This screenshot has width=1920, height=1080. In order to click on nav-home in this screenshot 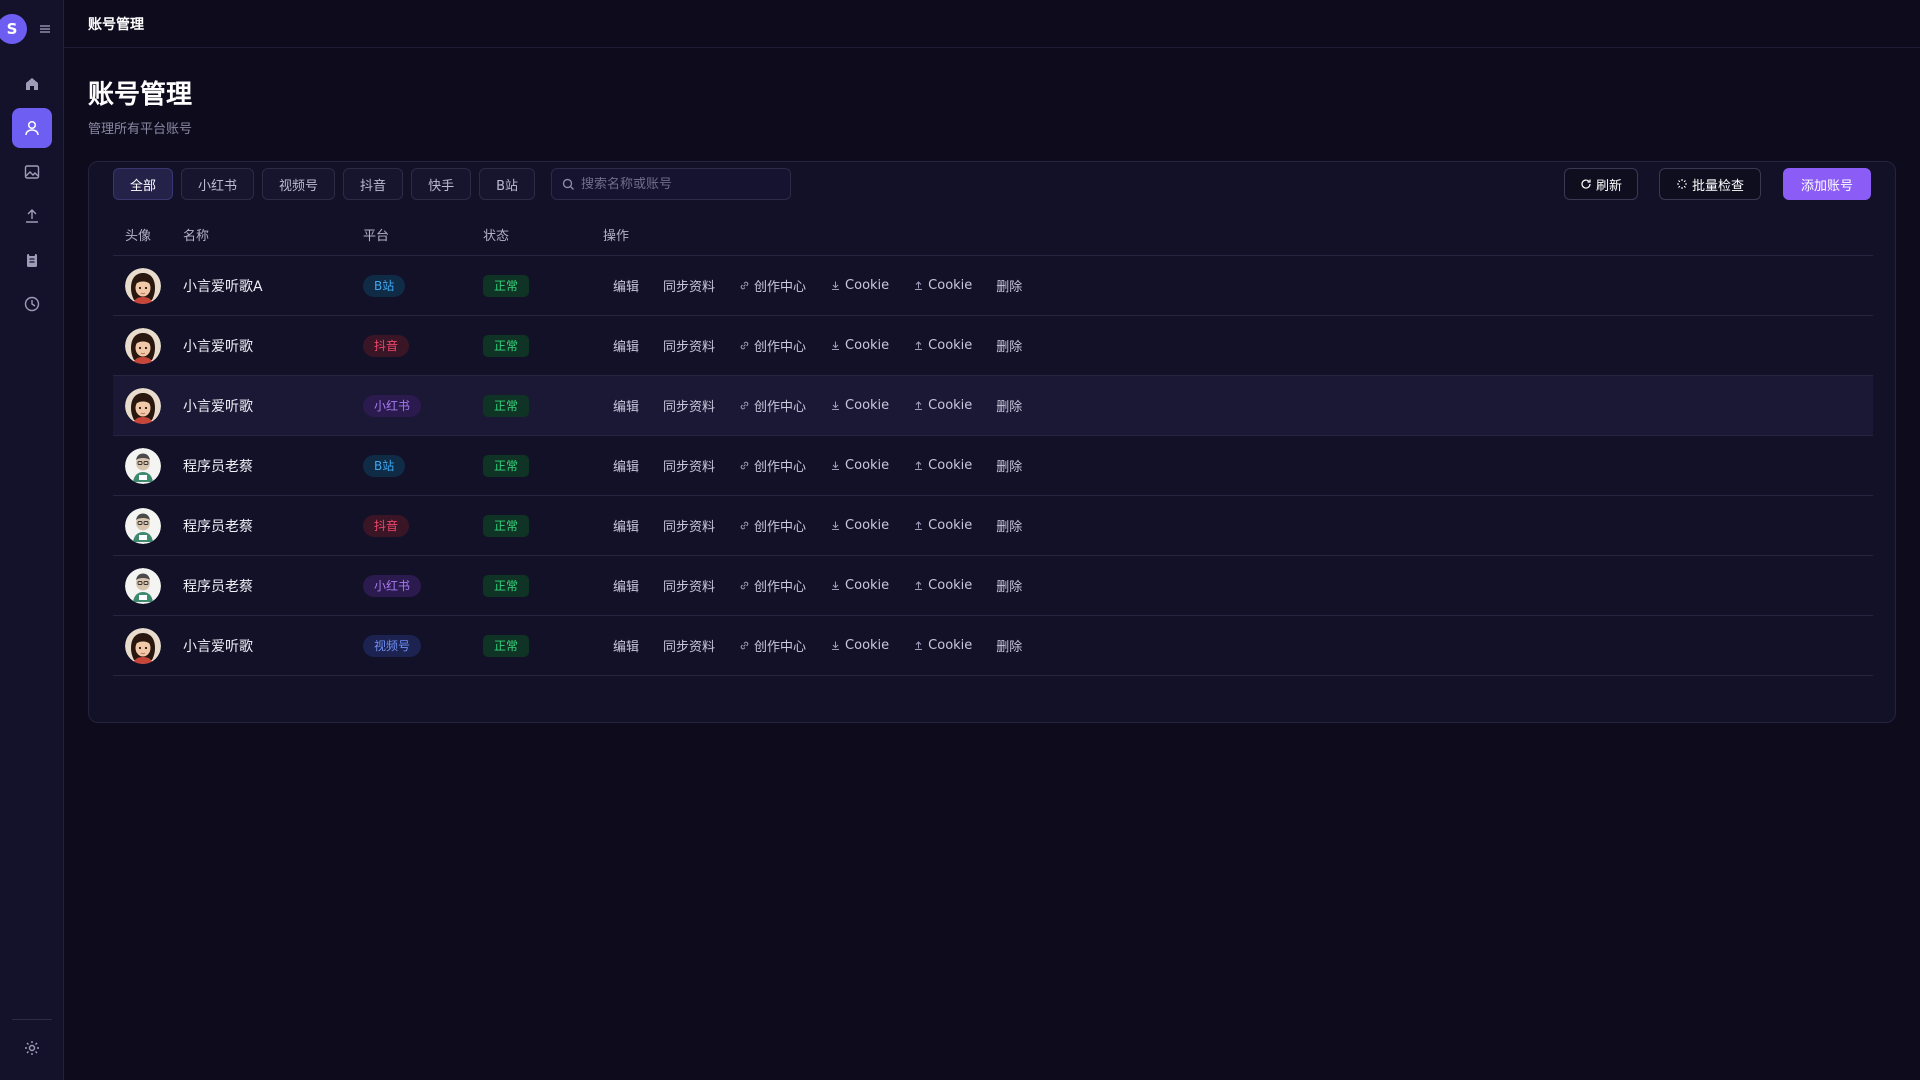, I will do `click(32, 84)`.